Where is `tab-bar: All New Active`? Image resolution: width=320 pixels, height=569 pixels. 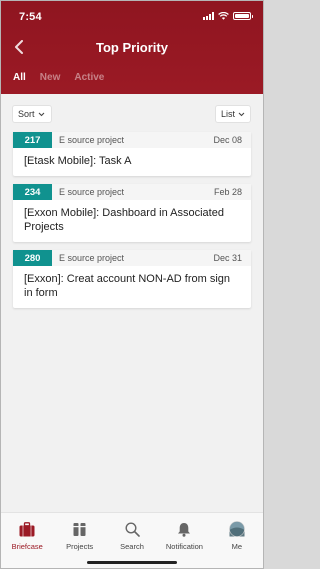 tab-bar: All New Active is located at coordinates (58, 77).